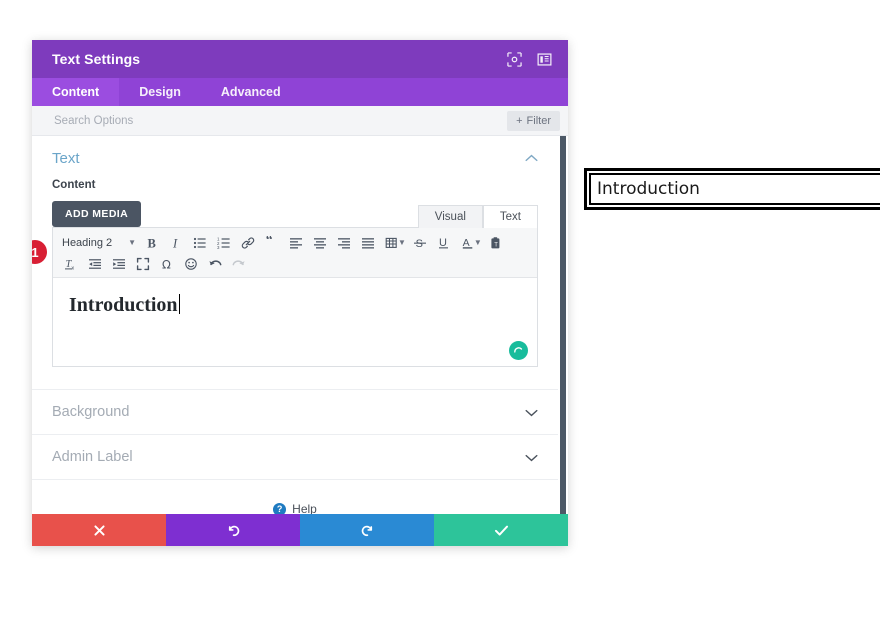 This screenshot has height=621, width=880. I want to click on svg-text: U, so click(443, 243).